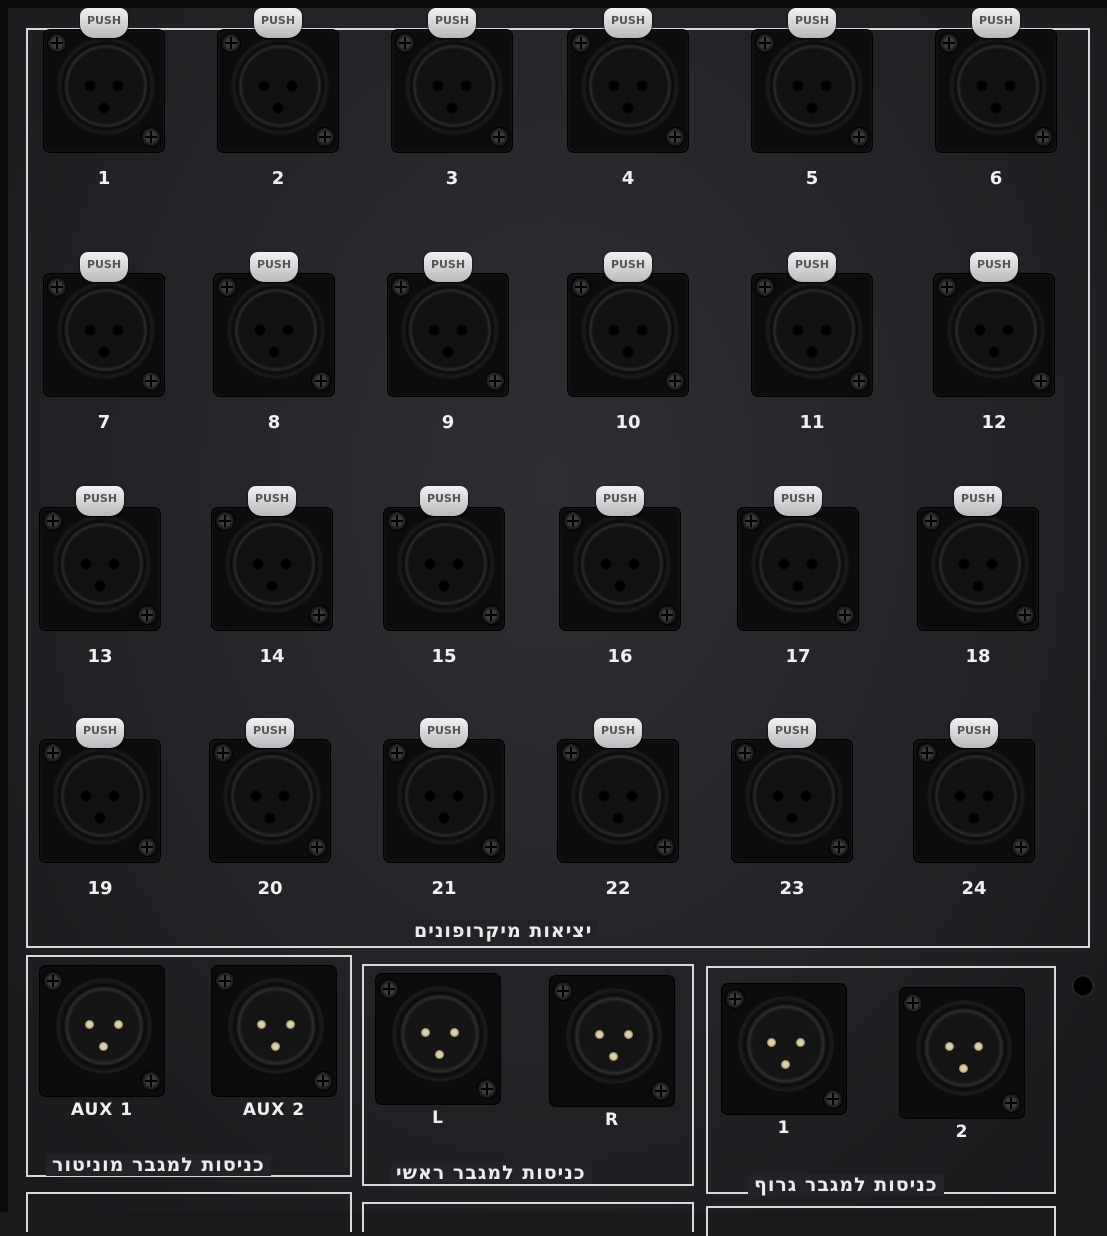 The height and width of the screenshot is (1236, 1107). I want to click on group-input-1: 1, so click(784, 1060).